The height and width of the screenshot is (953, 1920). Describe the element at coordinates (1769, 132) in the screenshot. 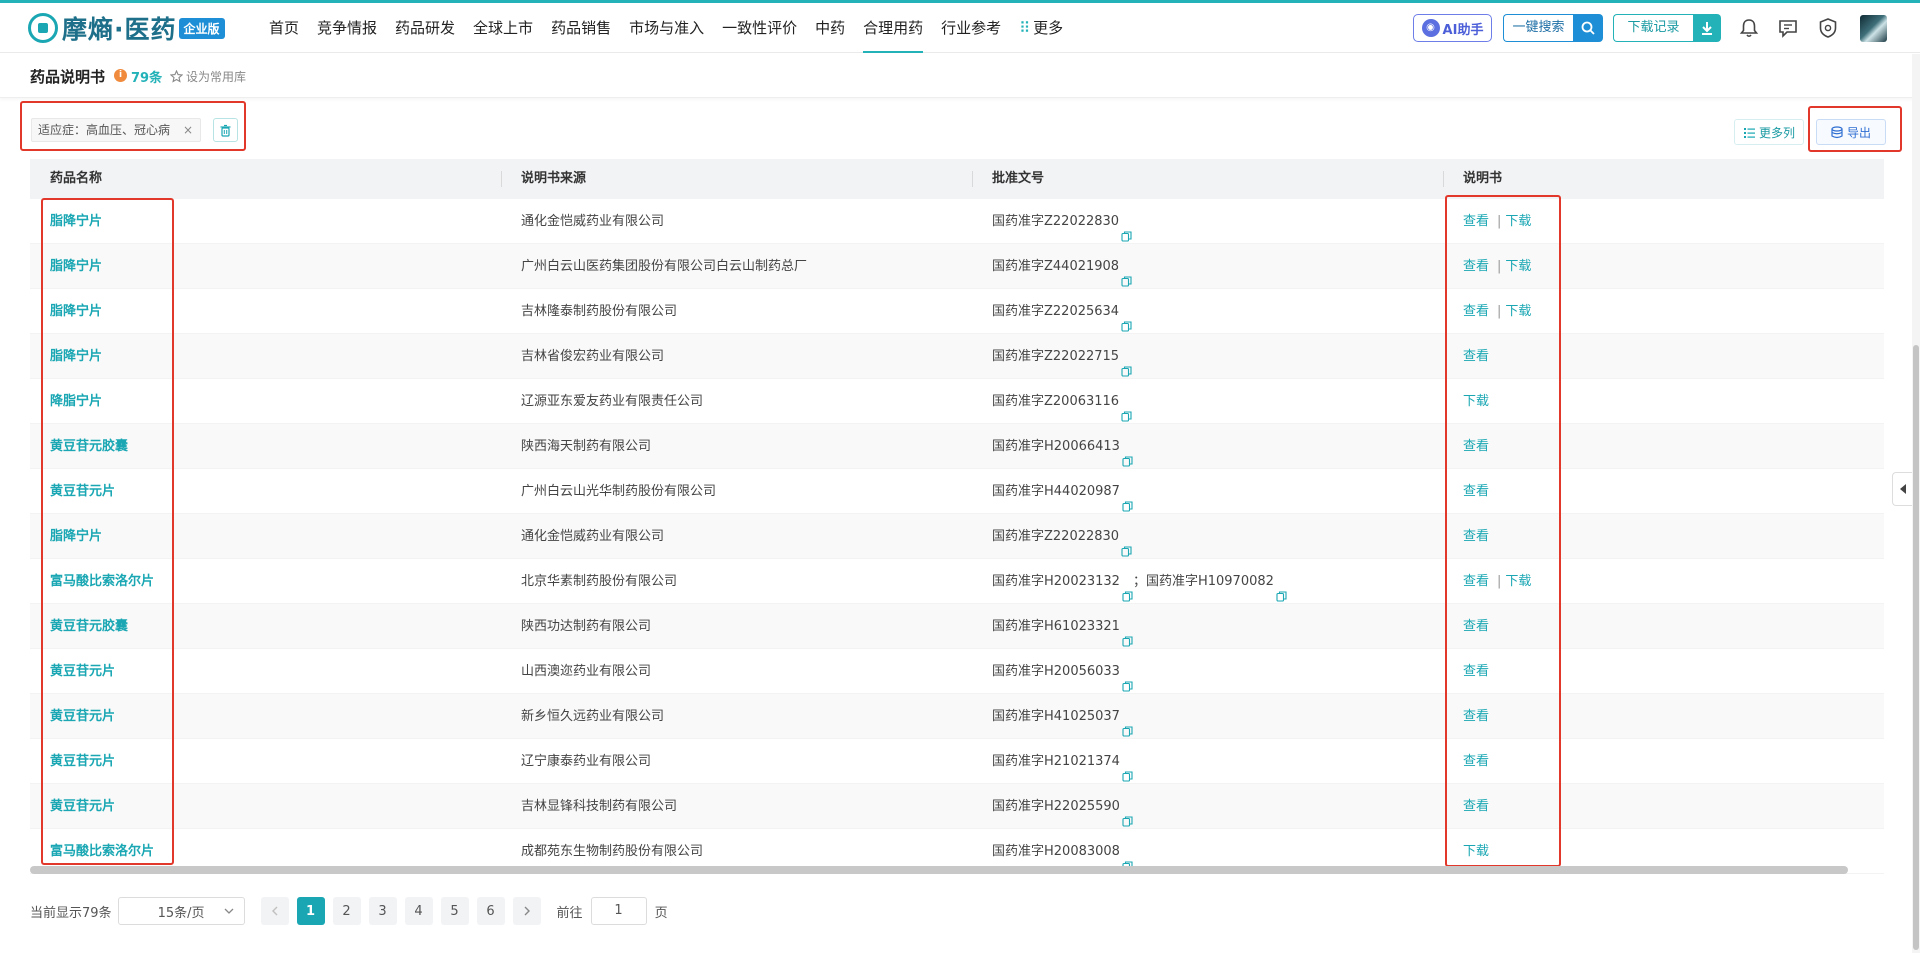

I see `more-columns-button: 更多列` at that location.